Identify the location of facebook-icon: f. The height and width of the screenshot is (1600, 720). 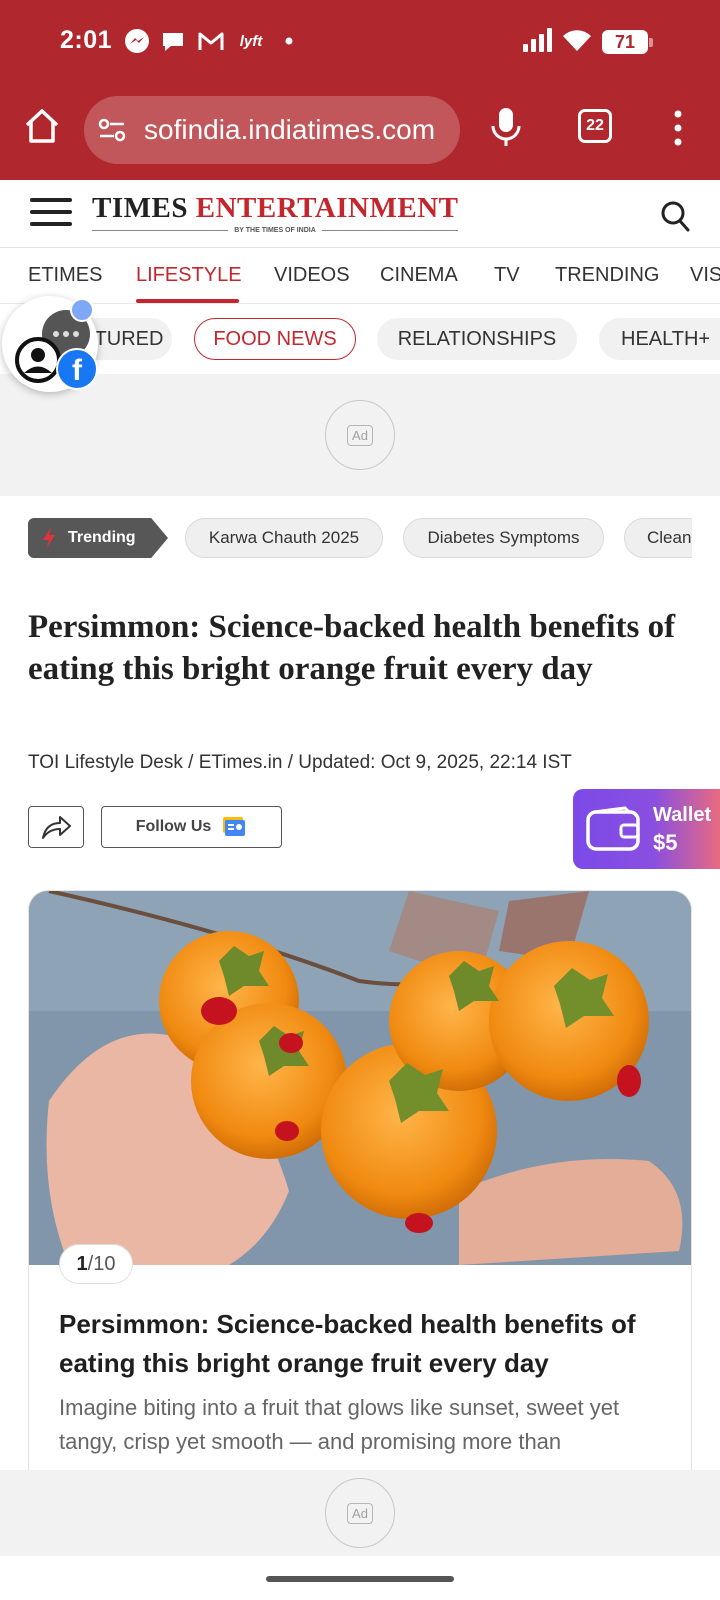
(77, 369).